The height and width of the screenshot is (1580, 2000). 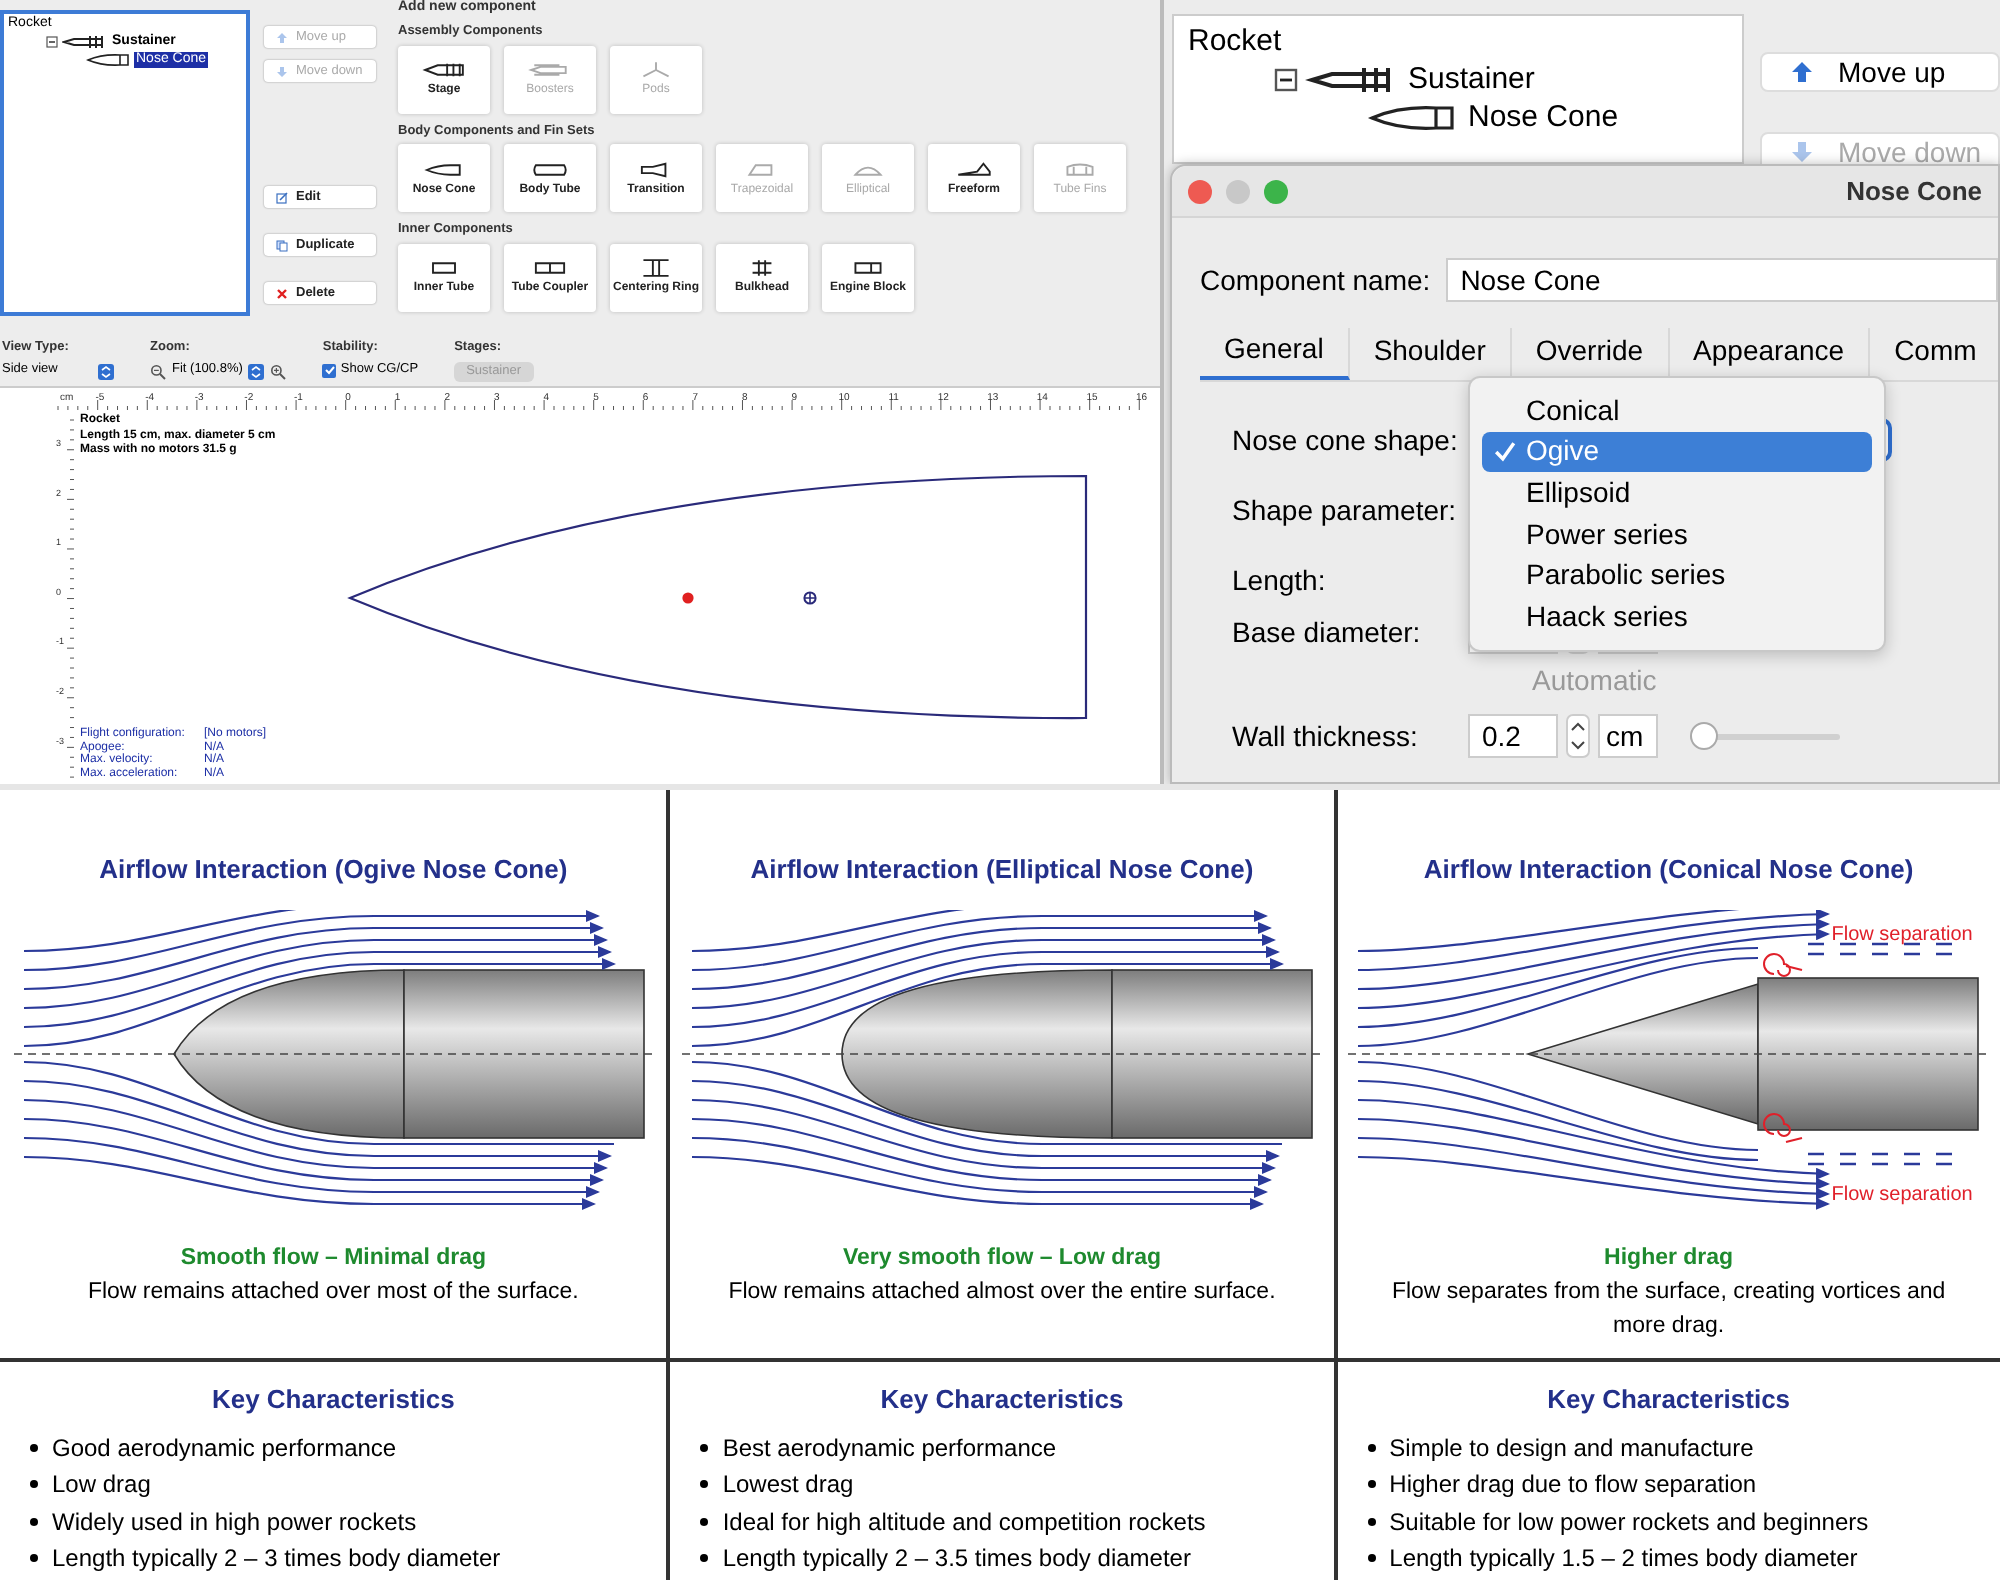 What do you see at coordinates (1677, 493) in the screenshot?
I see `menu-option: Ellipsoid` at bounding box center [1677, 493].